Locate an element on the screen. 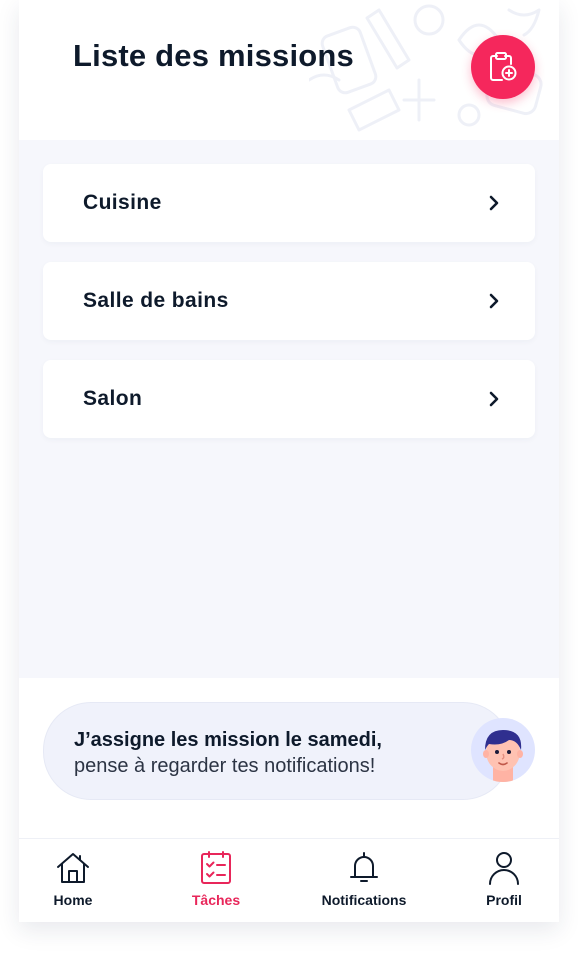  mission-label: Salon is located at coordinates (113, 398).